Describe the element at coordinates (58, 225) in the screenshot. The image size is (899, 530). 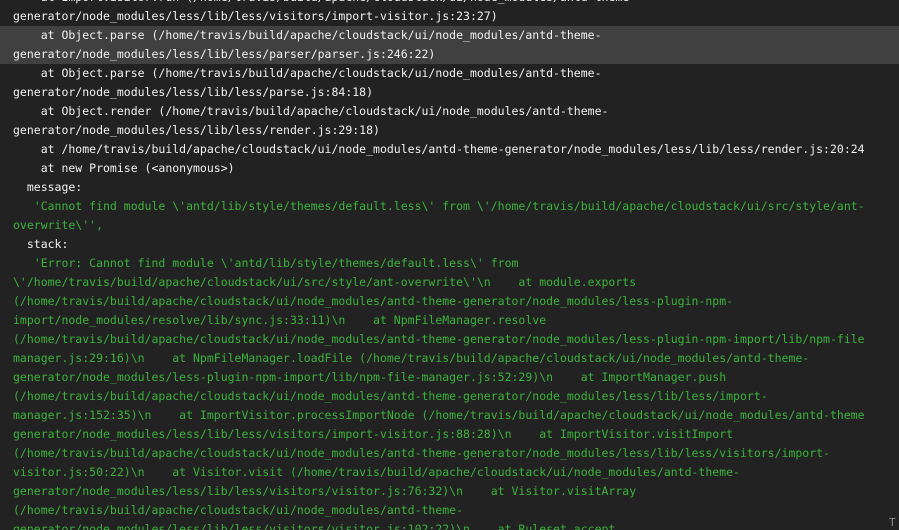
I see `log-line: overwrite\'',` at that location.